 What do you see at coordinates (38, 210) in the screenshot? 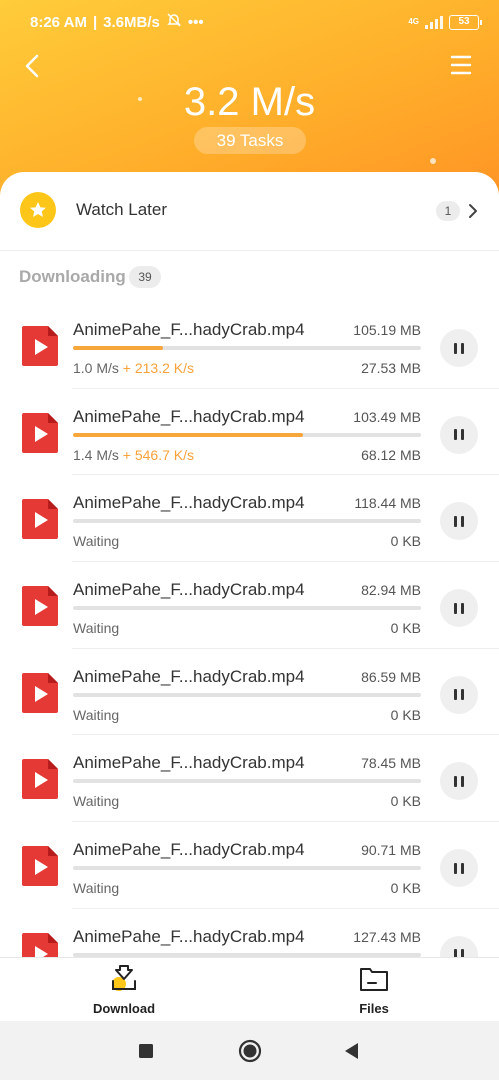
I see `star-icon` at bounding box center [38, 210].